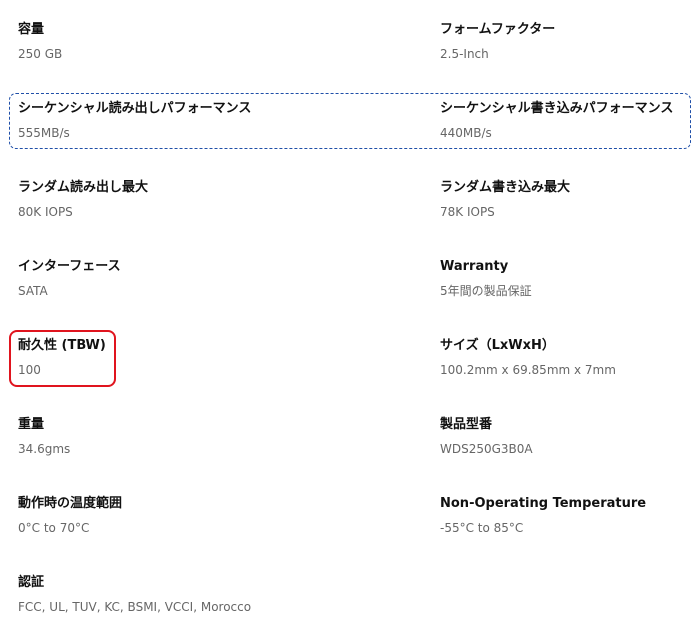 This screenshot has width=700, height=631. Describe the element at coordinates (486, 449) in the screenshot. I see `spec-value: WDS250G3B0A` at that location.